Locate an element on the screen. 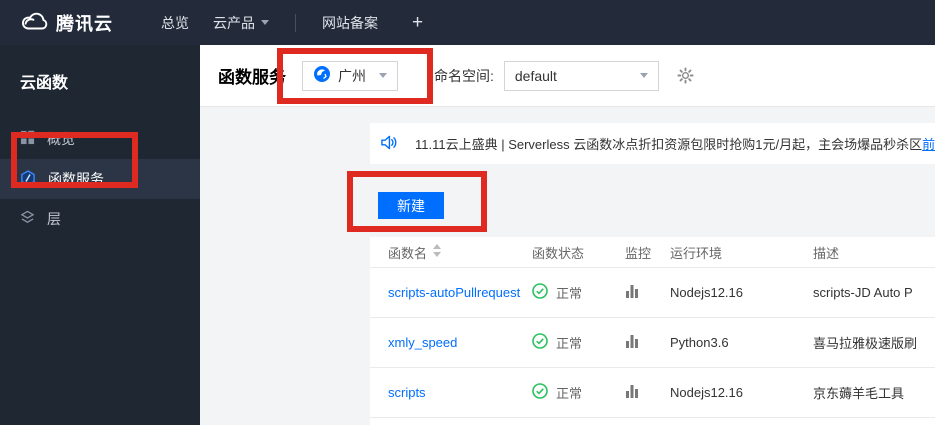  table-row: scripts 正常 Nodejs12.16 京东薅羊毛工具 is located at coordinates (652, 393).